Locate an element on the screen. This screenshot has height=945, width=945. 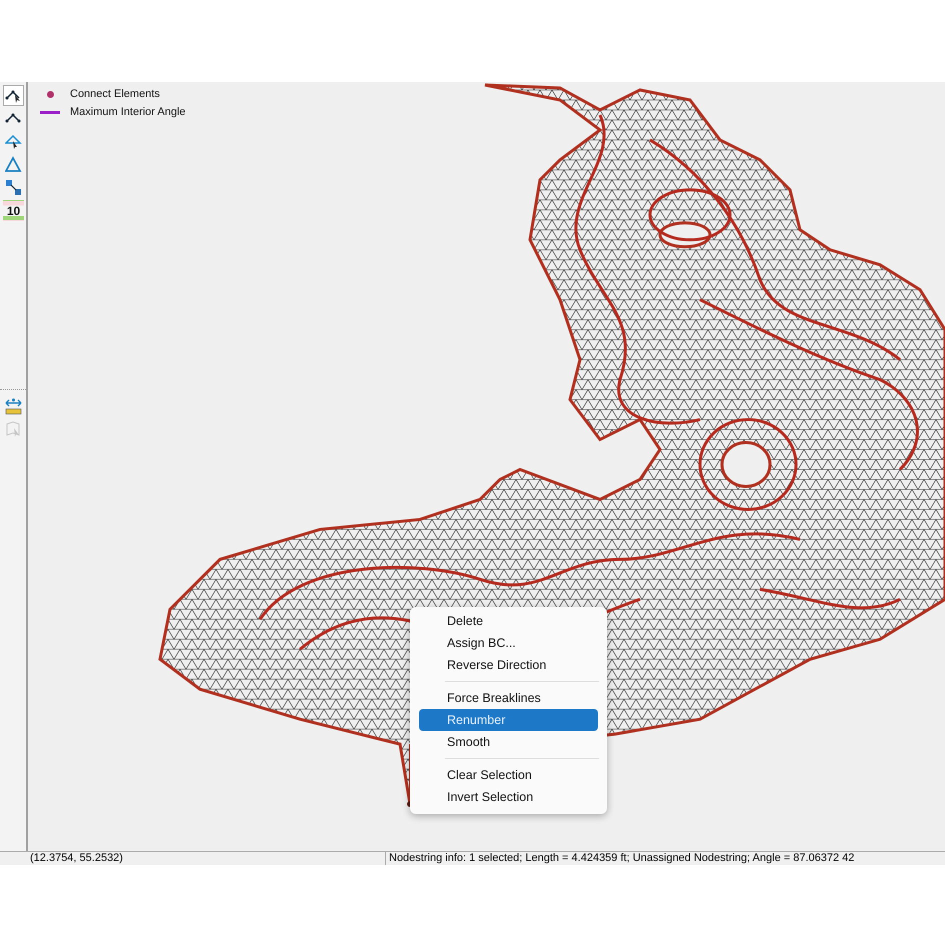
legend-label: Maximum Interior Angle is located at coordinates (128, 112).